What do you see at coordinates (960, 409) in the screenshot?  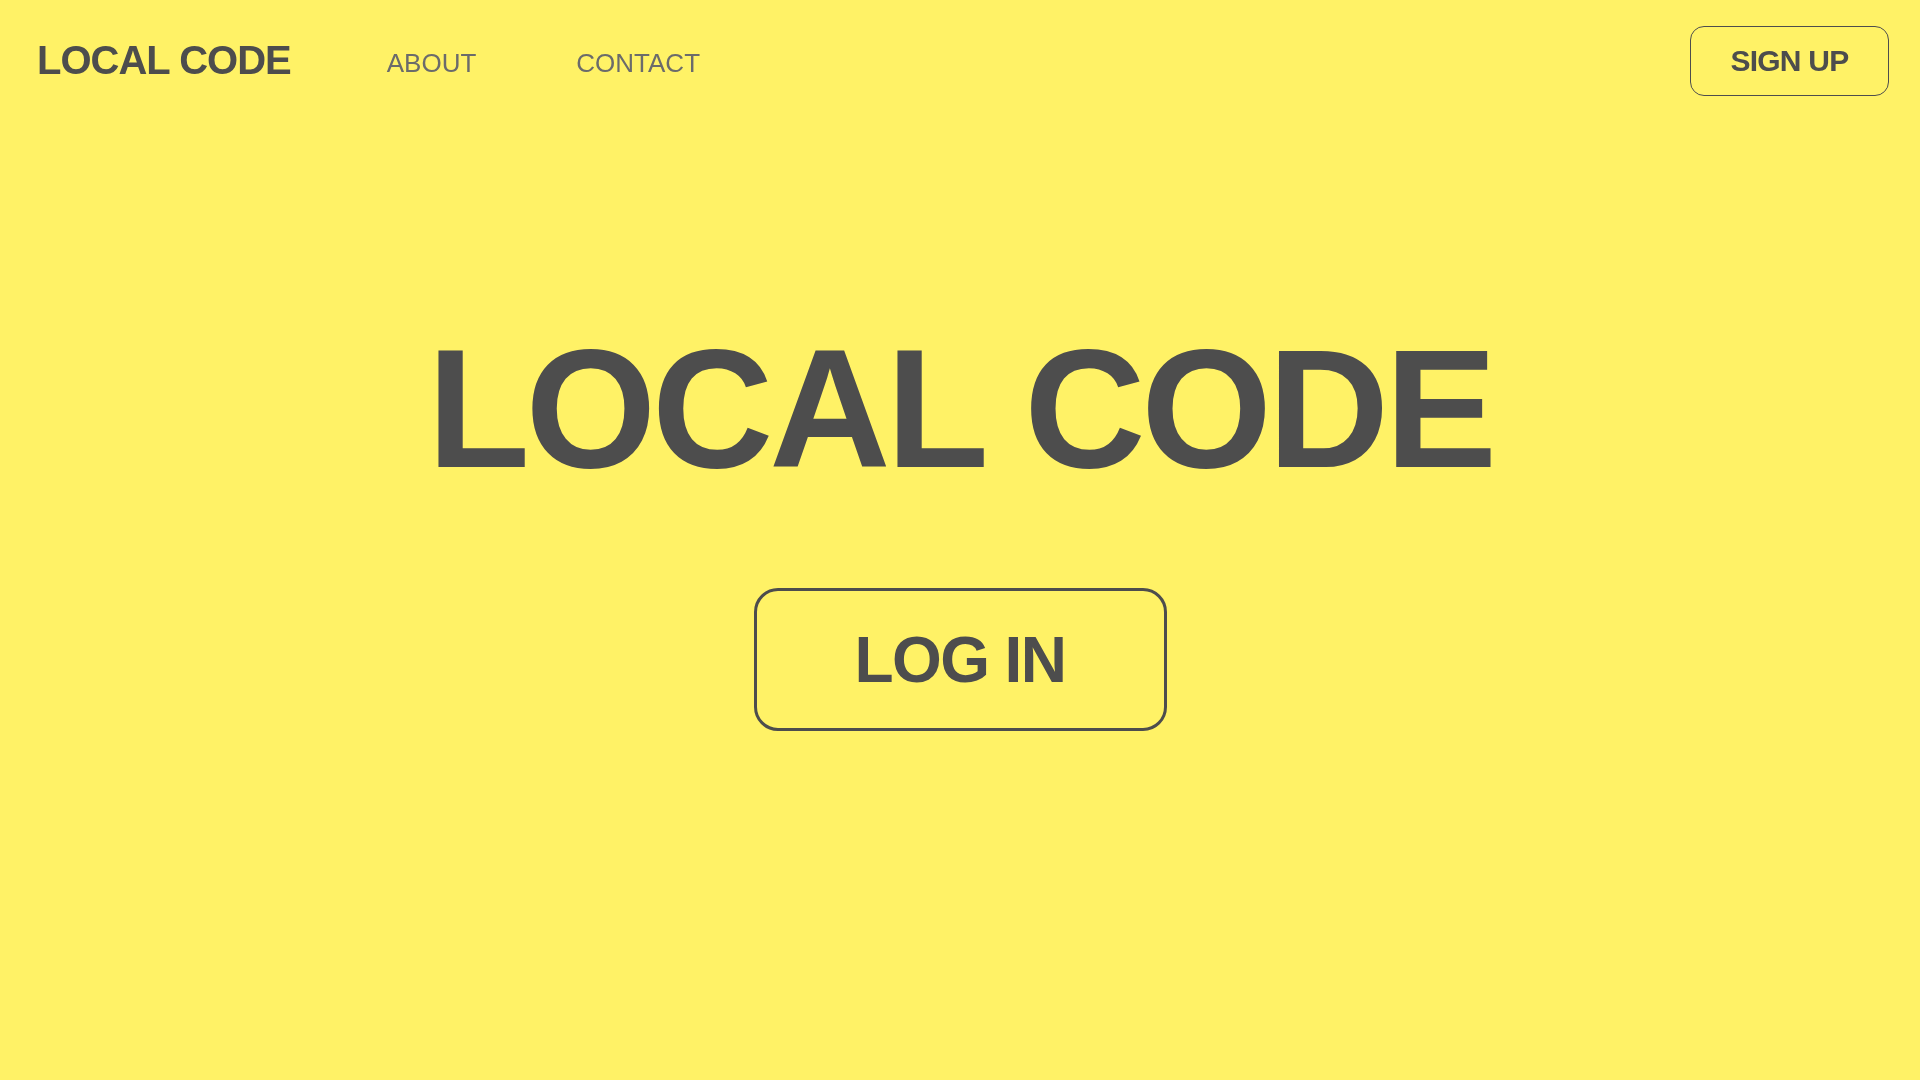 I see `hero-title: LOCAL CODE` at bounding box center [960, 409].